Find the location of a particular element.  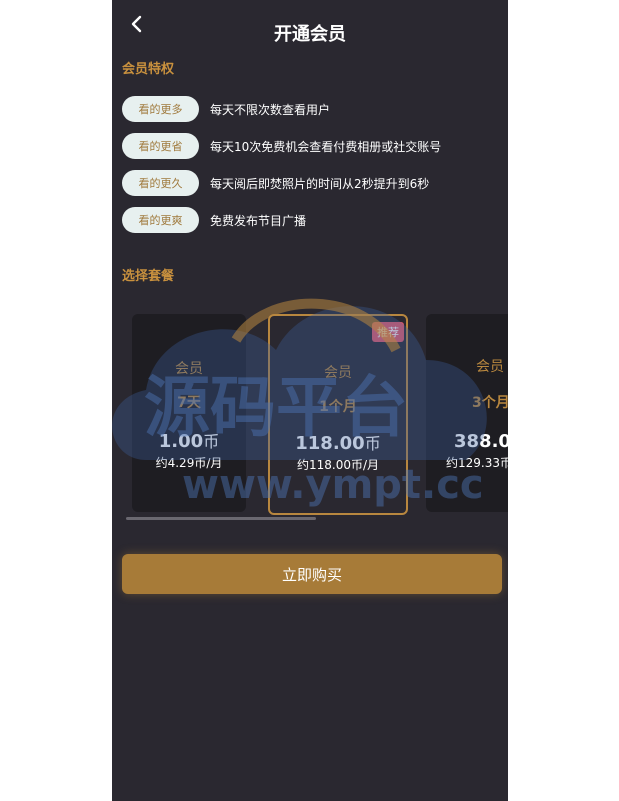

privilege-item: 看的更多 每天不限次数查看用户 is located at coordinates (226, 109).